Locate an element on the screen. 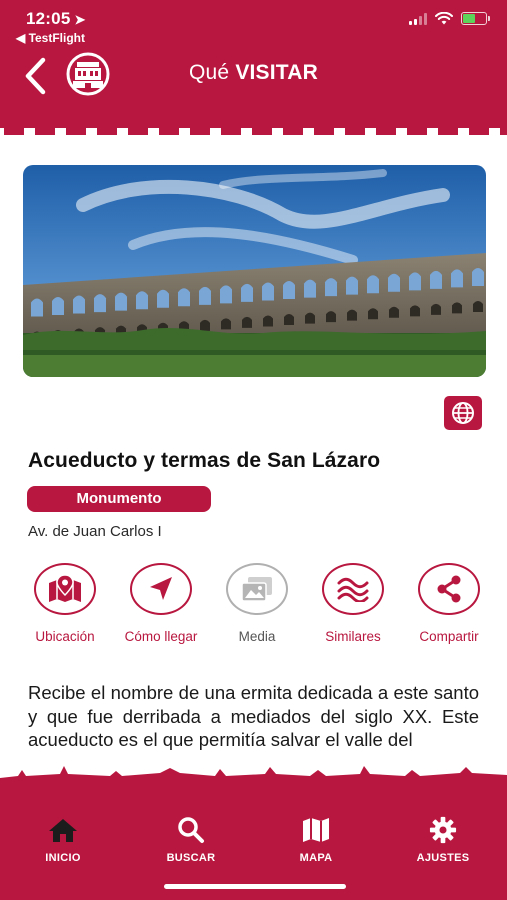  skyline-divider is located at coordinates (253, 785).